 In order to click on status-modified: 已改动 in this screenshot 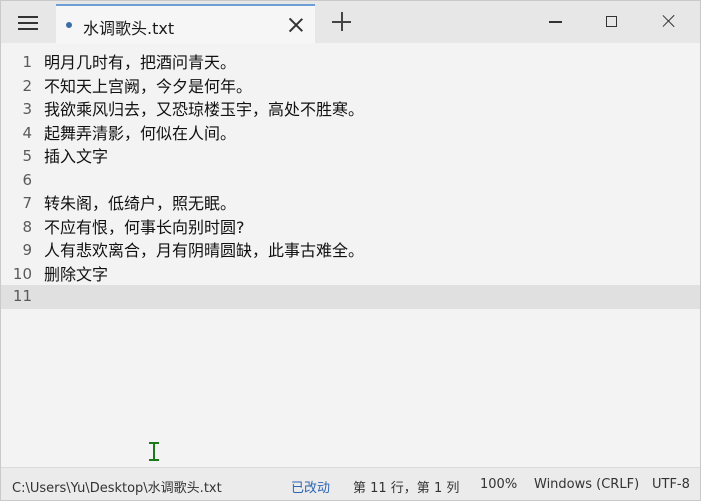, I will do `click(311, 488)`.